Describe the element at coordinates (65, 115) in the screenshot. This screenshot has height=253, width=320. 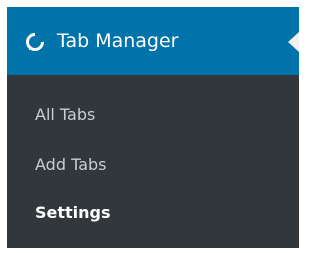
I see `submenu-item-all-tabs: All Tabs` at that location.